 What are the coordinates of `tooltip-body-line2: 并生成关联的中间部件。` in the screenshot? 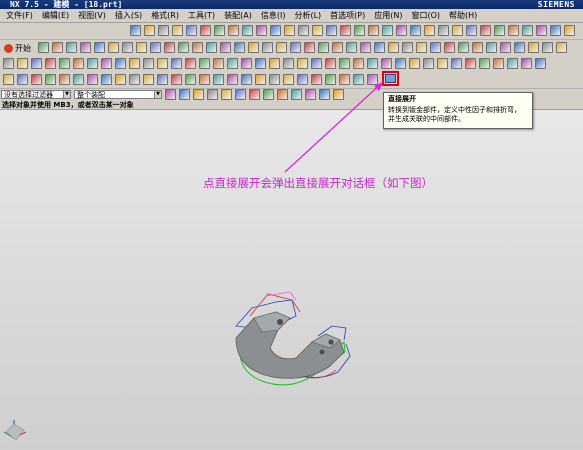 It's located at (426, 119).